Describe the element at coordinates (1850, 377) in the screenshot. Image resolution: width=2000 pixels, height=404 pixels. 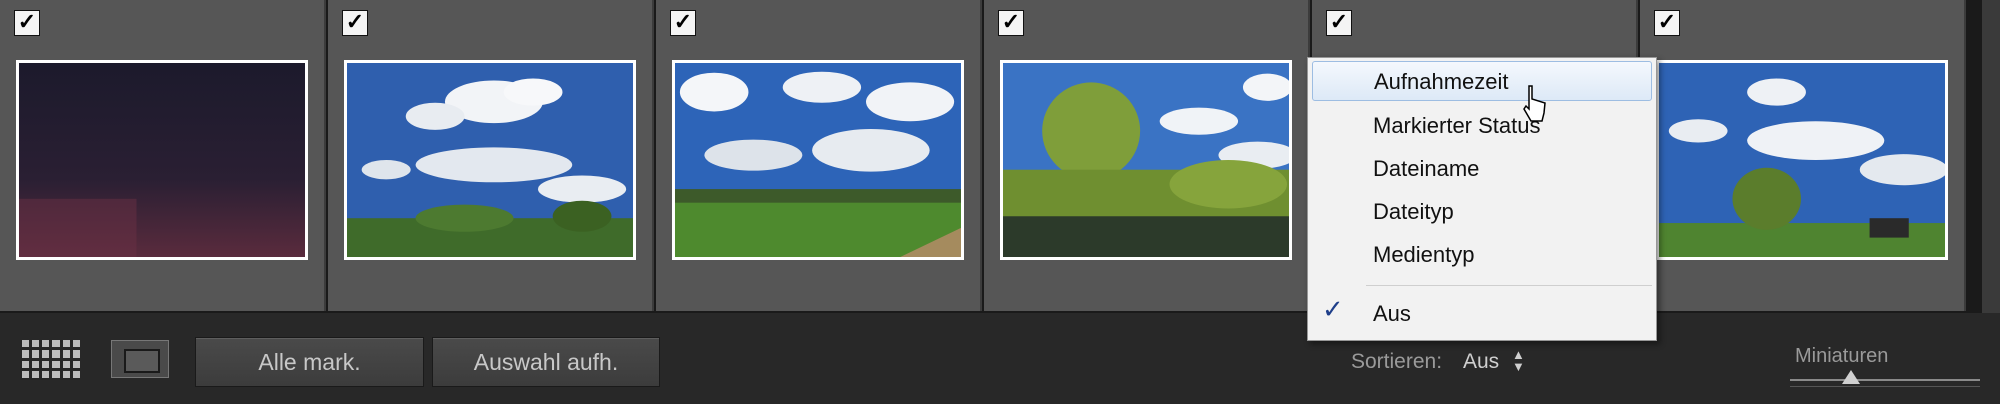
I see `slider-thumb` at that location.